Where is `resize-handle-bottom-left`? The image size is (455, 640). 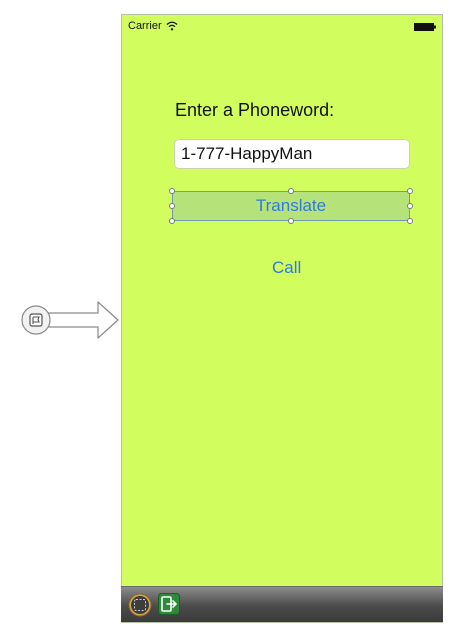
resize-handle-bottom-left is located at coordinates (172, 221).